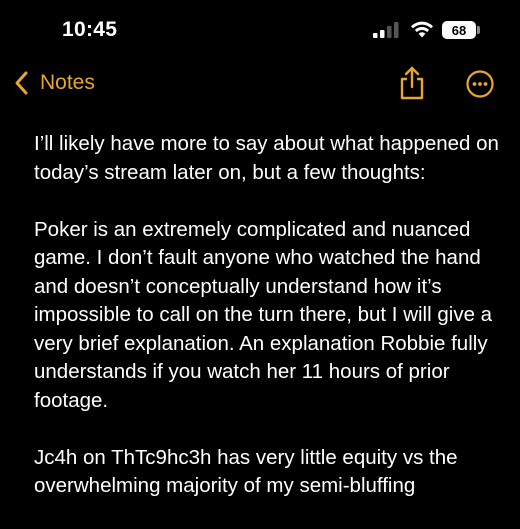 This screenshot has width=520, height=529. I want to click on chevron-left-icon, so click(21, 83).